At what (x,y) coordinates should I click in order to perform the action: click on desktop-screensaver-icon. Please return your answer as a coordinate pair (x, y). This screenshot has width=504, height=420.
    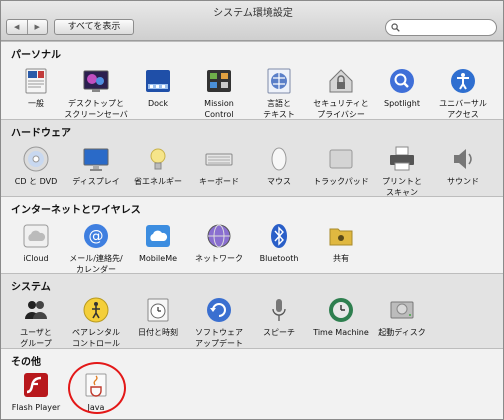
    Looking at the image, I should click on (96, 81).